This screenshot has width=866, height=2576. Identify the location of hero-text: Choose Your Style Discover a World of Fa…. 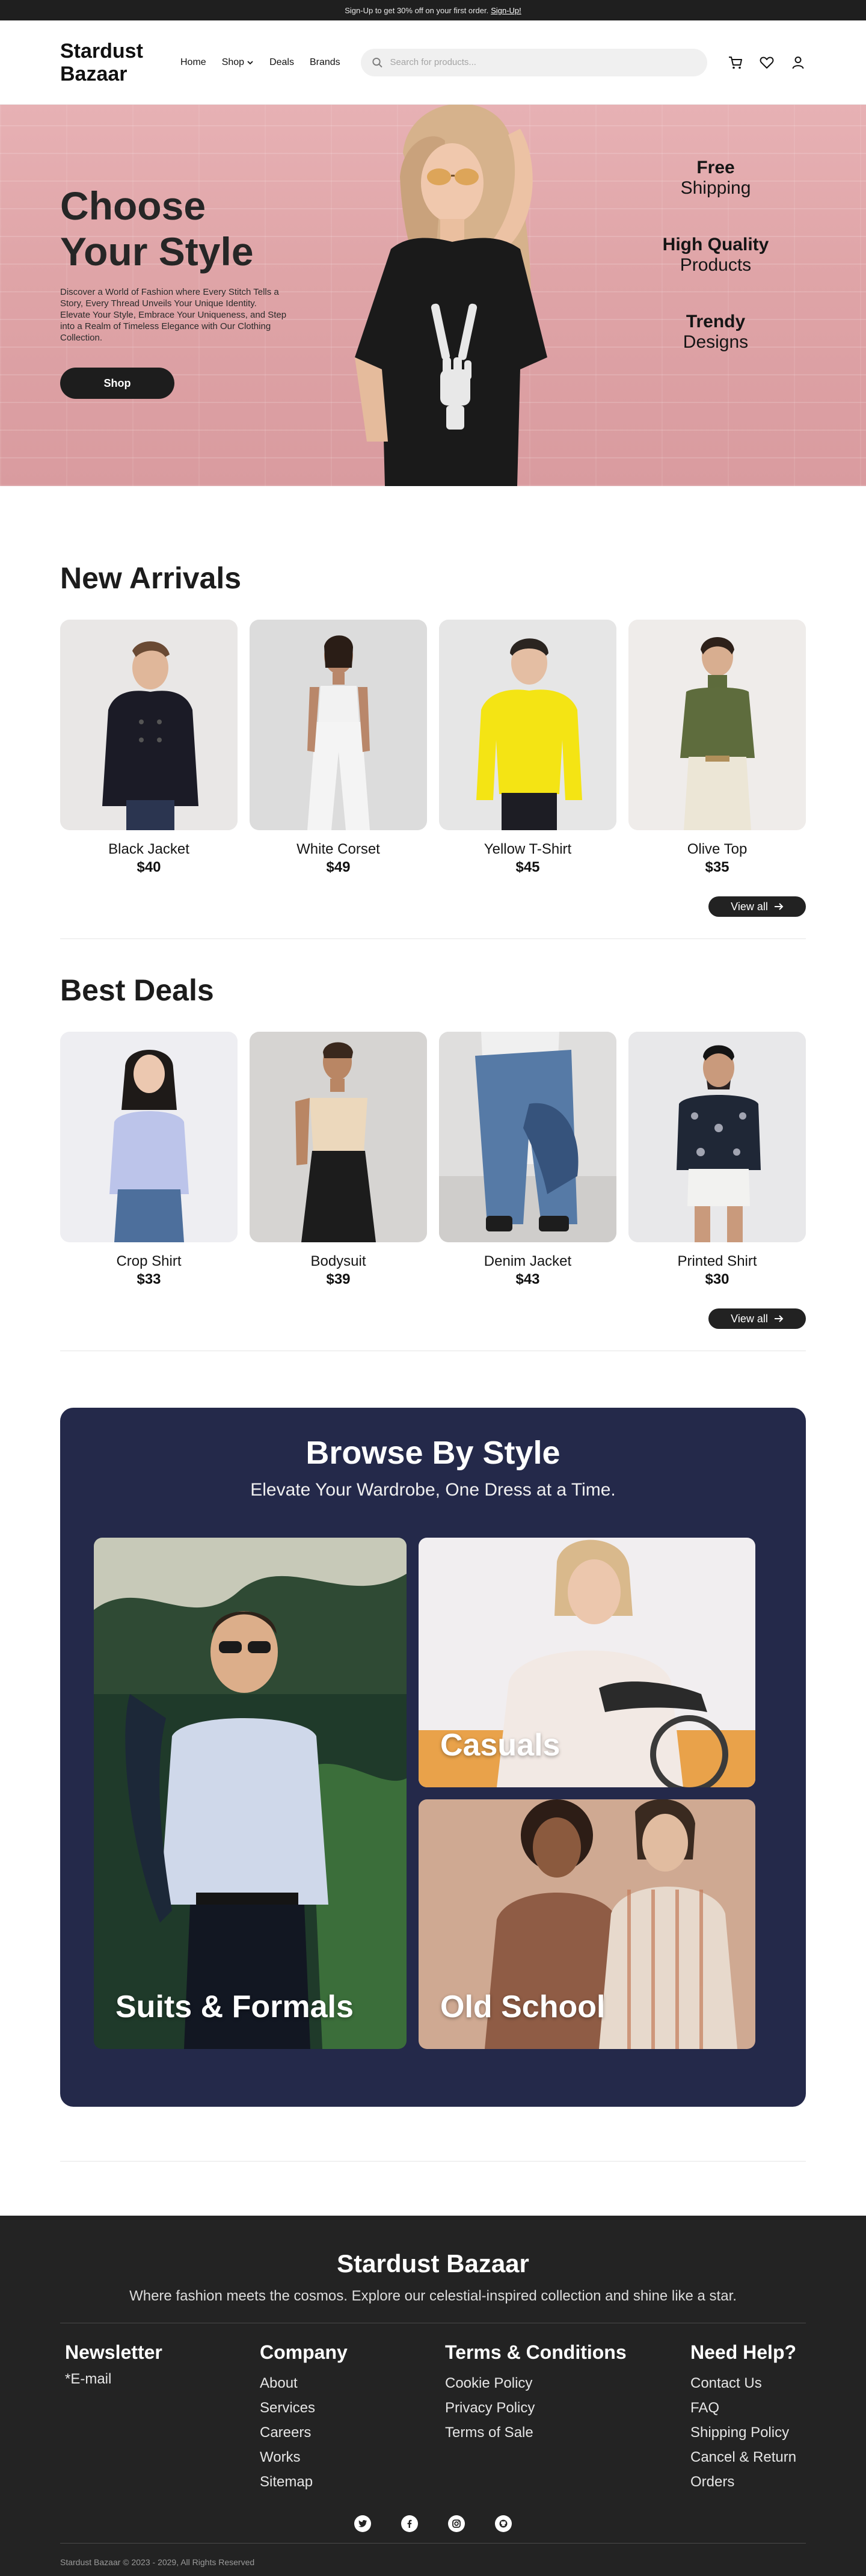
(180, 291).